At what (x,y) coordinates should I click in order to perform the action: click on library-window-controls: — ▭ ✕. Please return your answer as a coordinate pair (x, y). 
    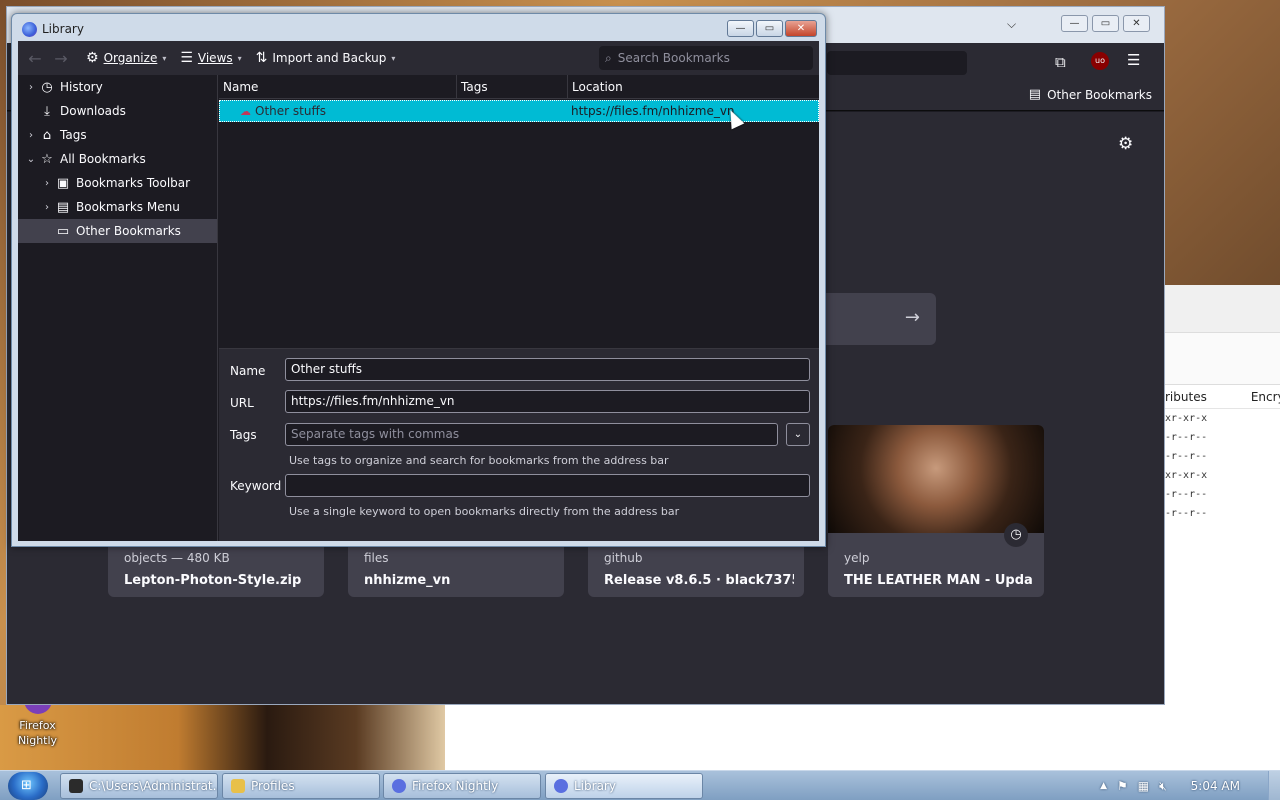
    Looking at the image, I should click on (772, 28).